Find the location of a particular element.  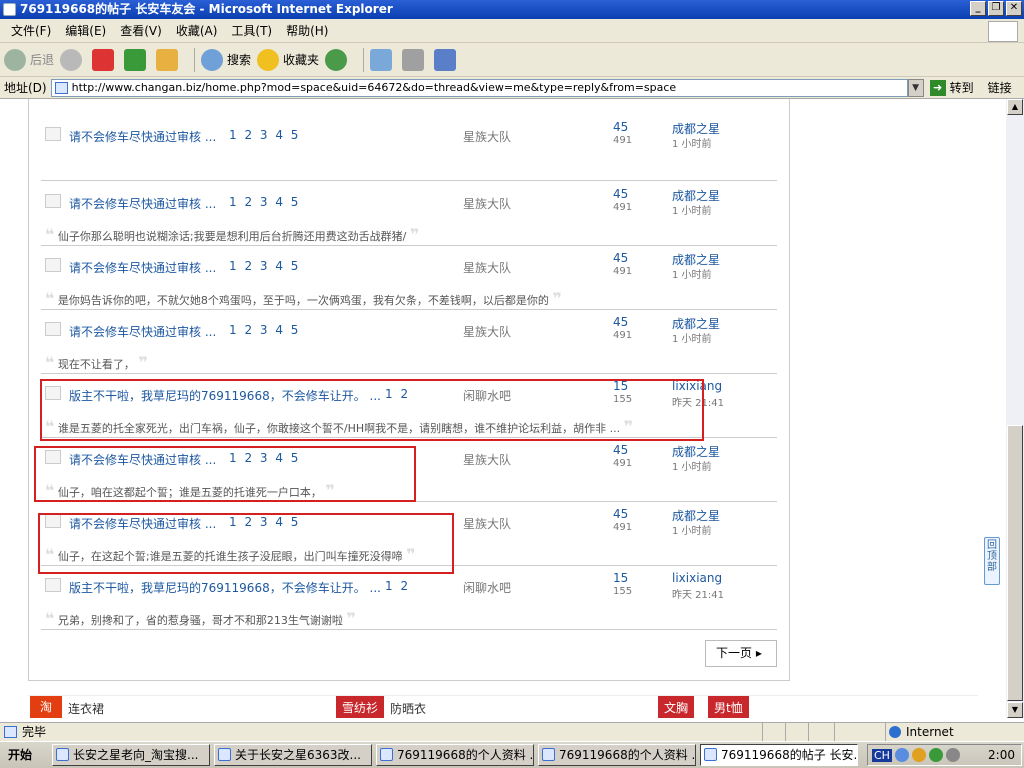

forum-name: 闲聊水吧 is located at coordinates (487, 587).